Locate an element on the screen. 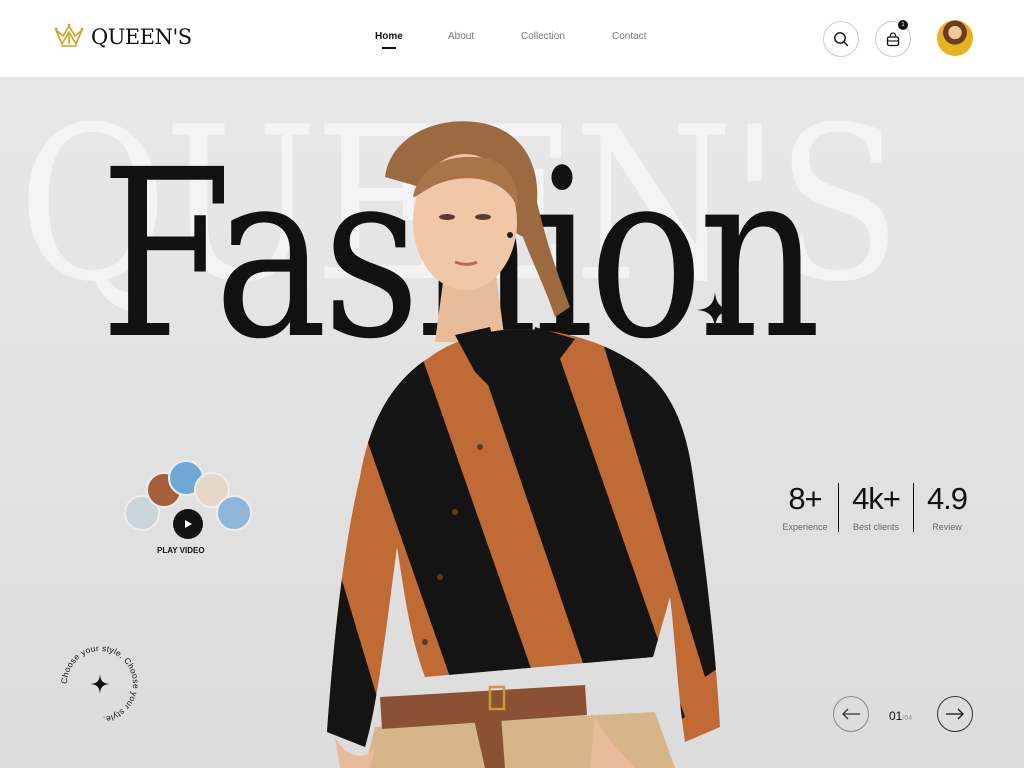  slide-total: /04 is located at coordinates (907, 718).